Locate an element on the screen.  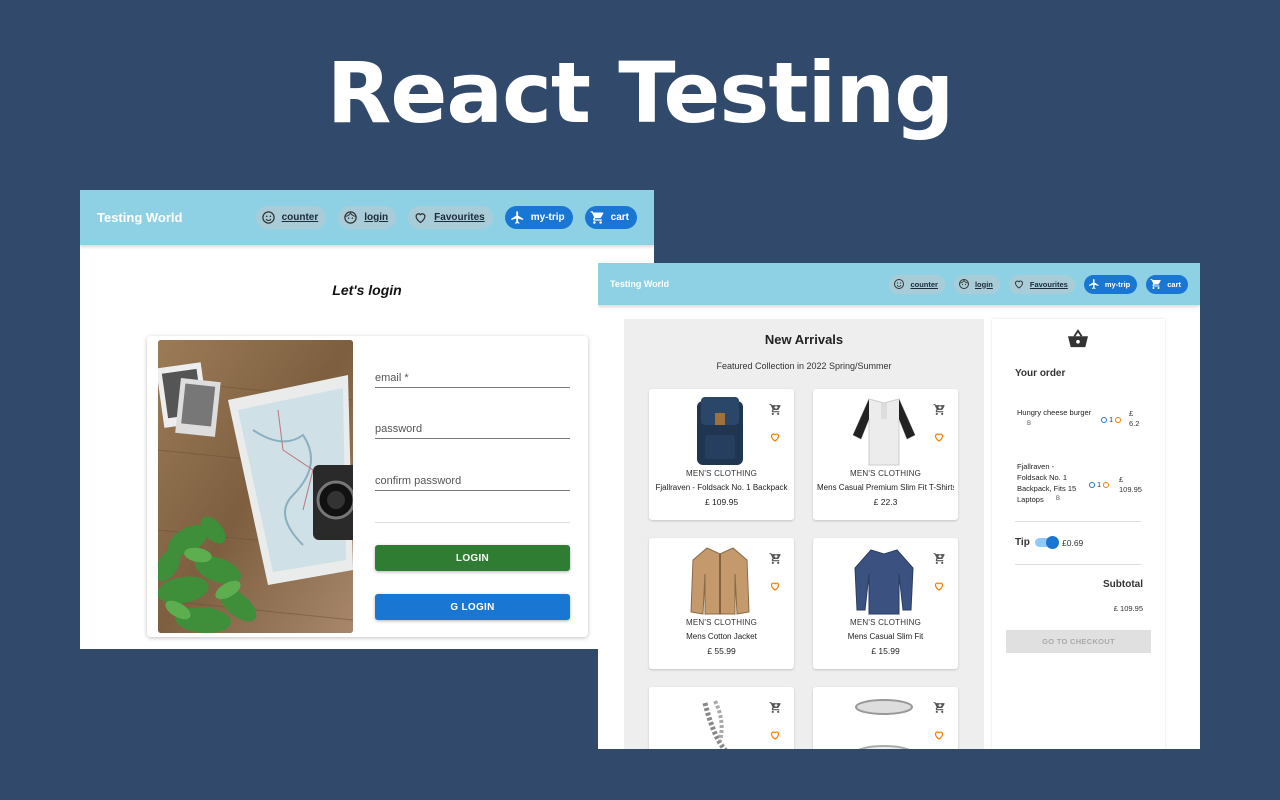
your-order-title: Your order is located at coordinates (1040, 373).